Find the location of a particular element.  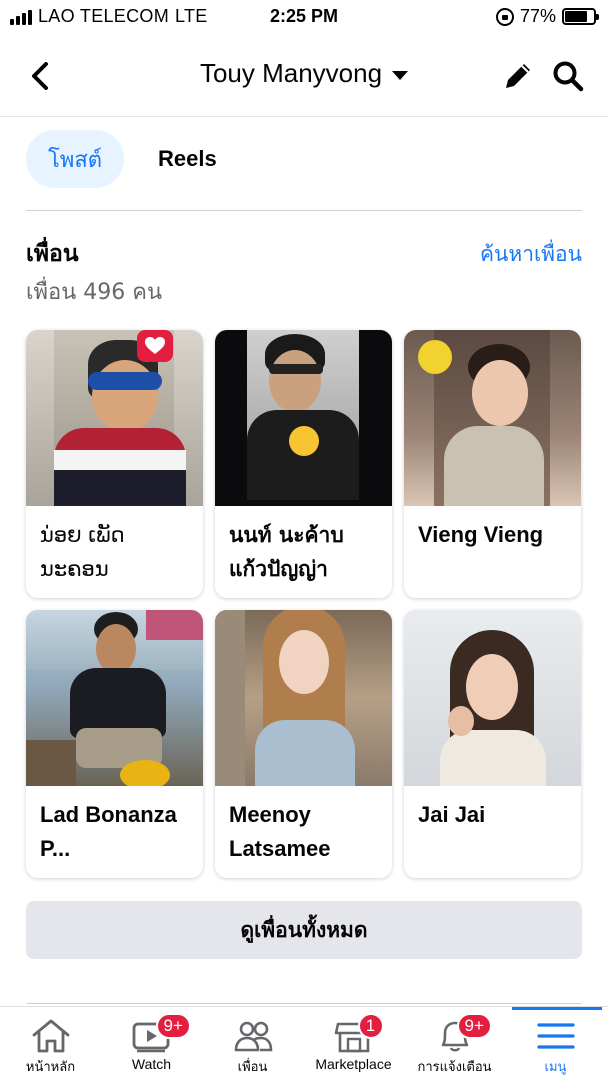

nav-menu-label: เมนู is located at coordinates (555, 1067).